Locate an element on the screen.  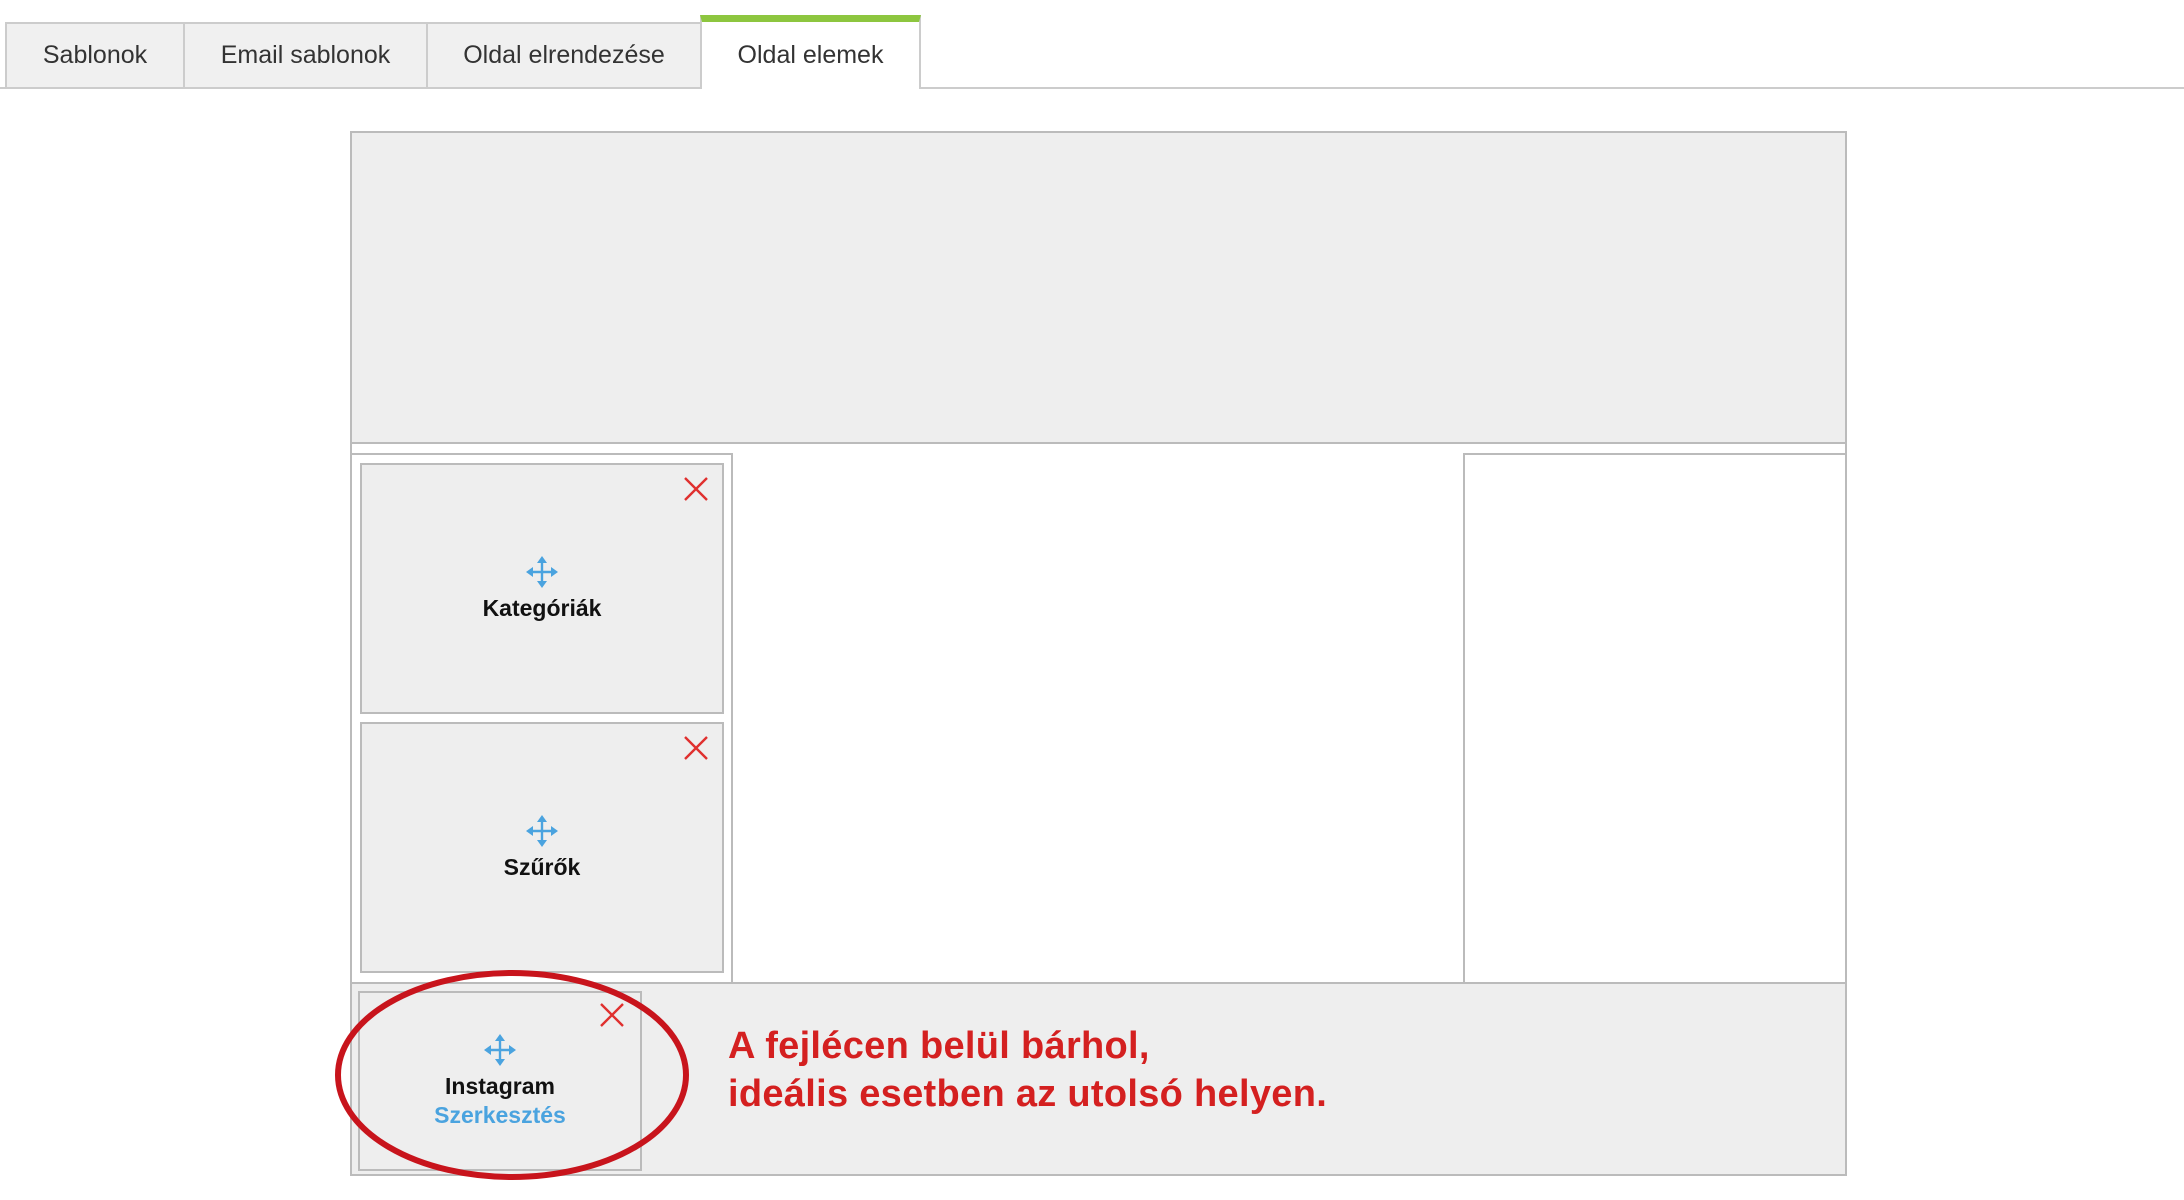
widget-title: Szűrők is located at coordinates (542, 867).